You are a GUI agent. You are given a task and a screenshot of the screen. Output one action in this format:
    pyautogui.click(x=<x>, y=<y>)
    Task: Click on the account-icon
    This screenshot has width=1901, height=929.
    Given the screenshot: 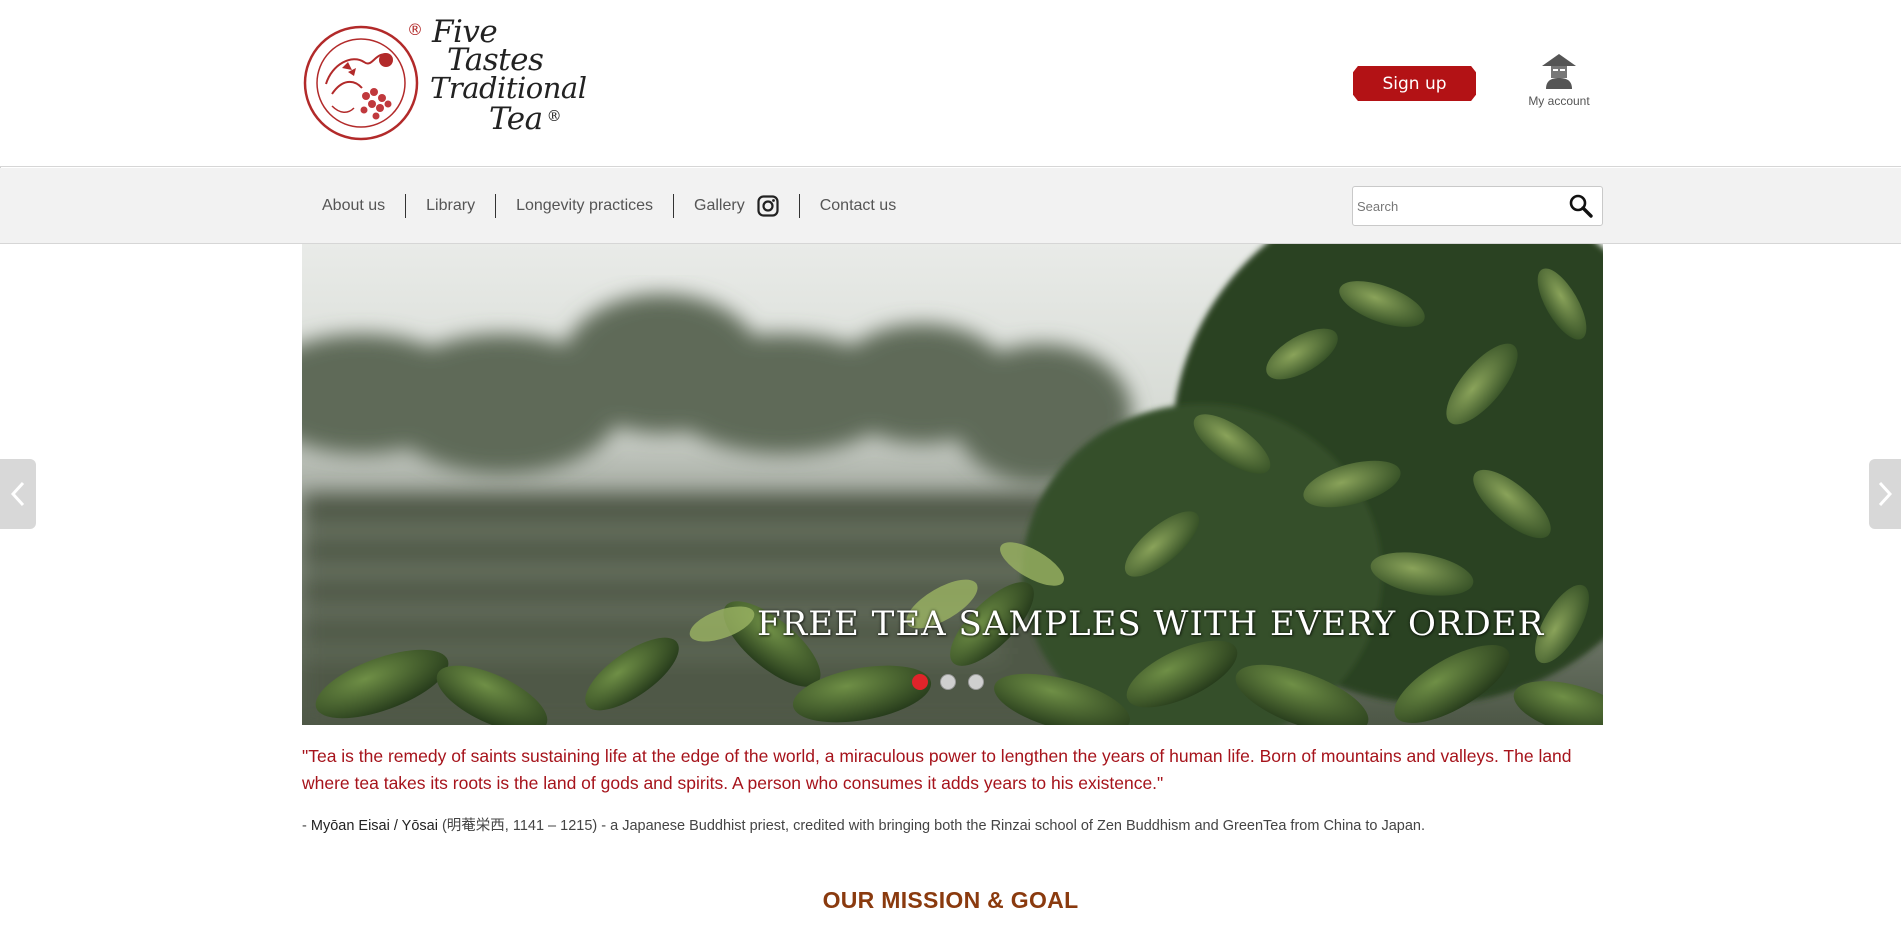 What is the action you would take?
    pyautogui.click(x=1559, y=71)
    